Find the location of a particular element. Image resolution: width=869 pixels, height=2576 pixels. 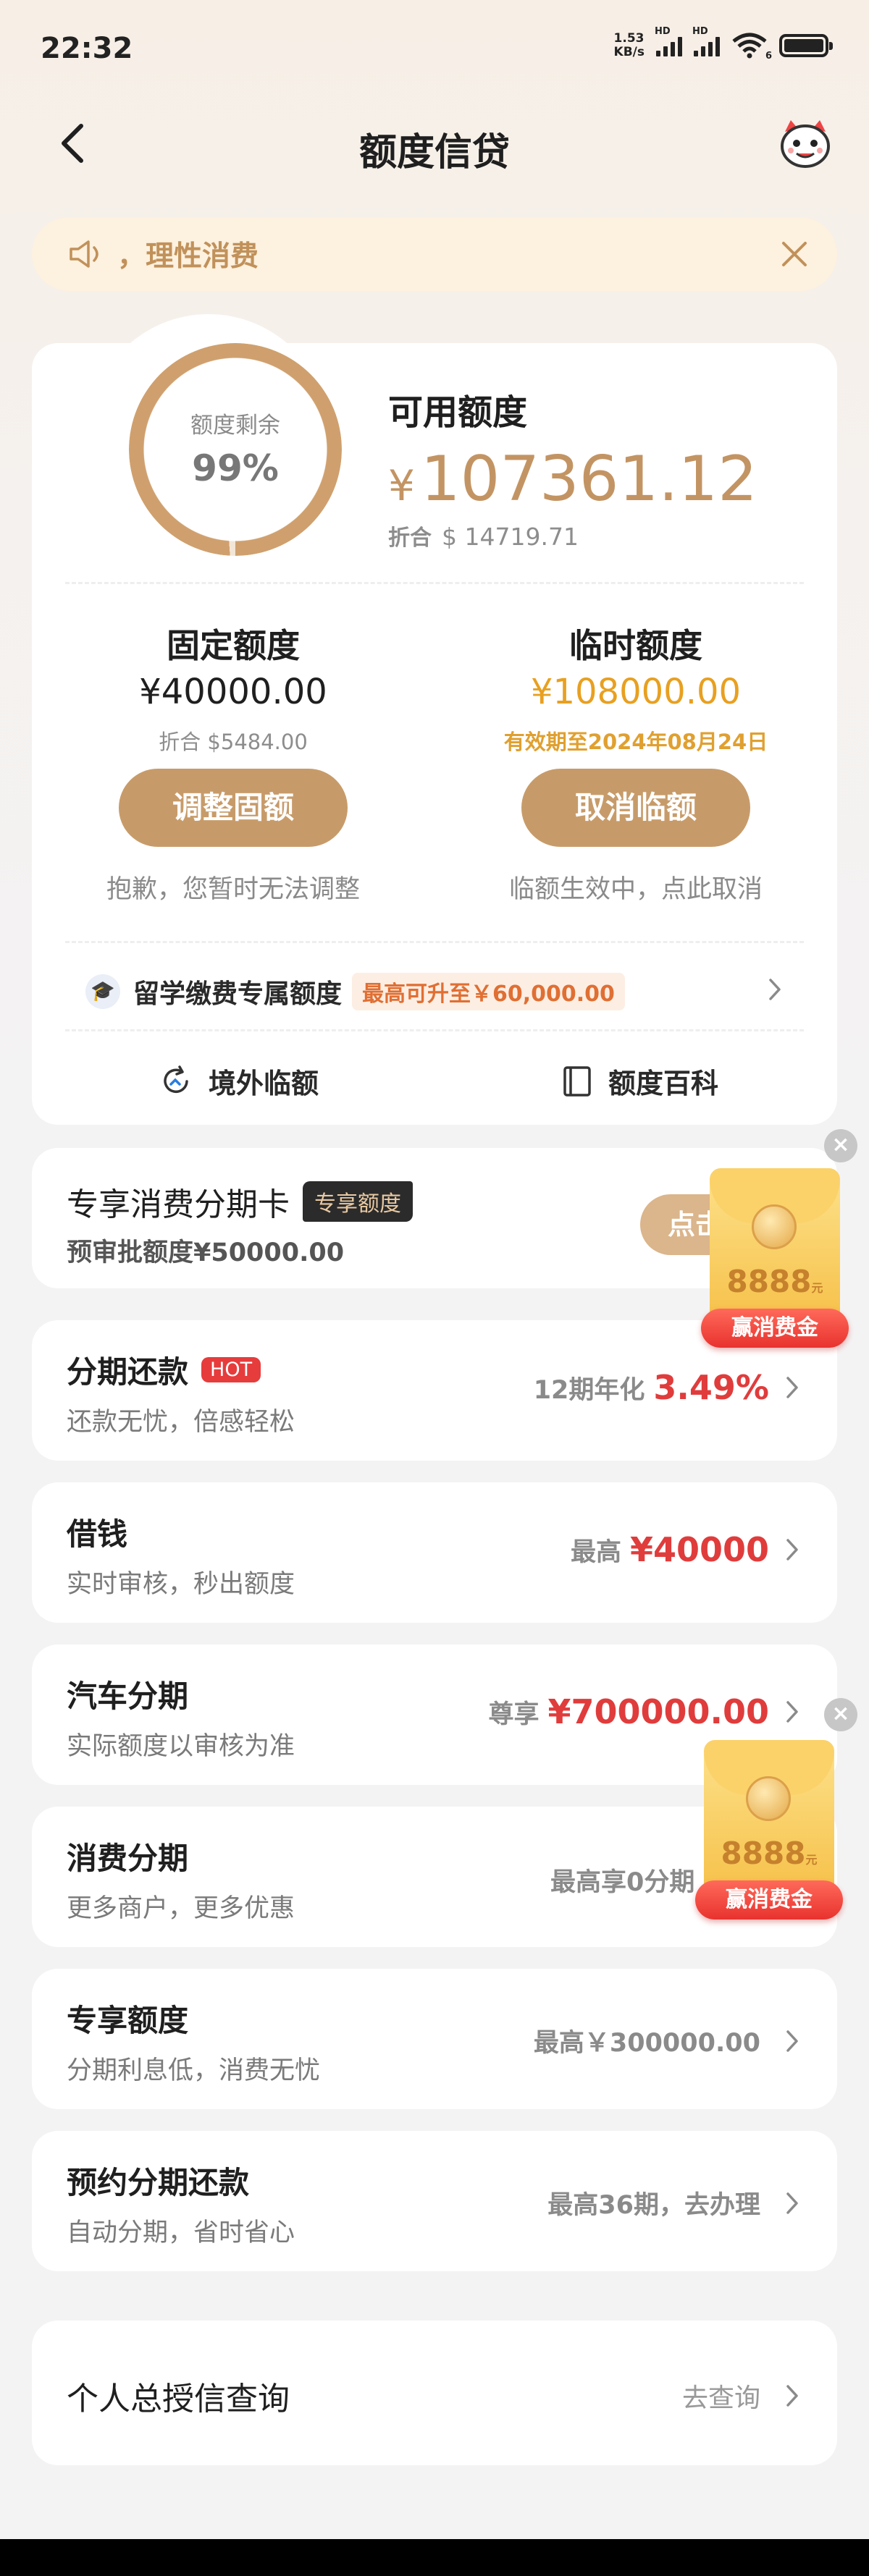

exclusive-tag: 专享额度 is located at coordinates (358, 1201).